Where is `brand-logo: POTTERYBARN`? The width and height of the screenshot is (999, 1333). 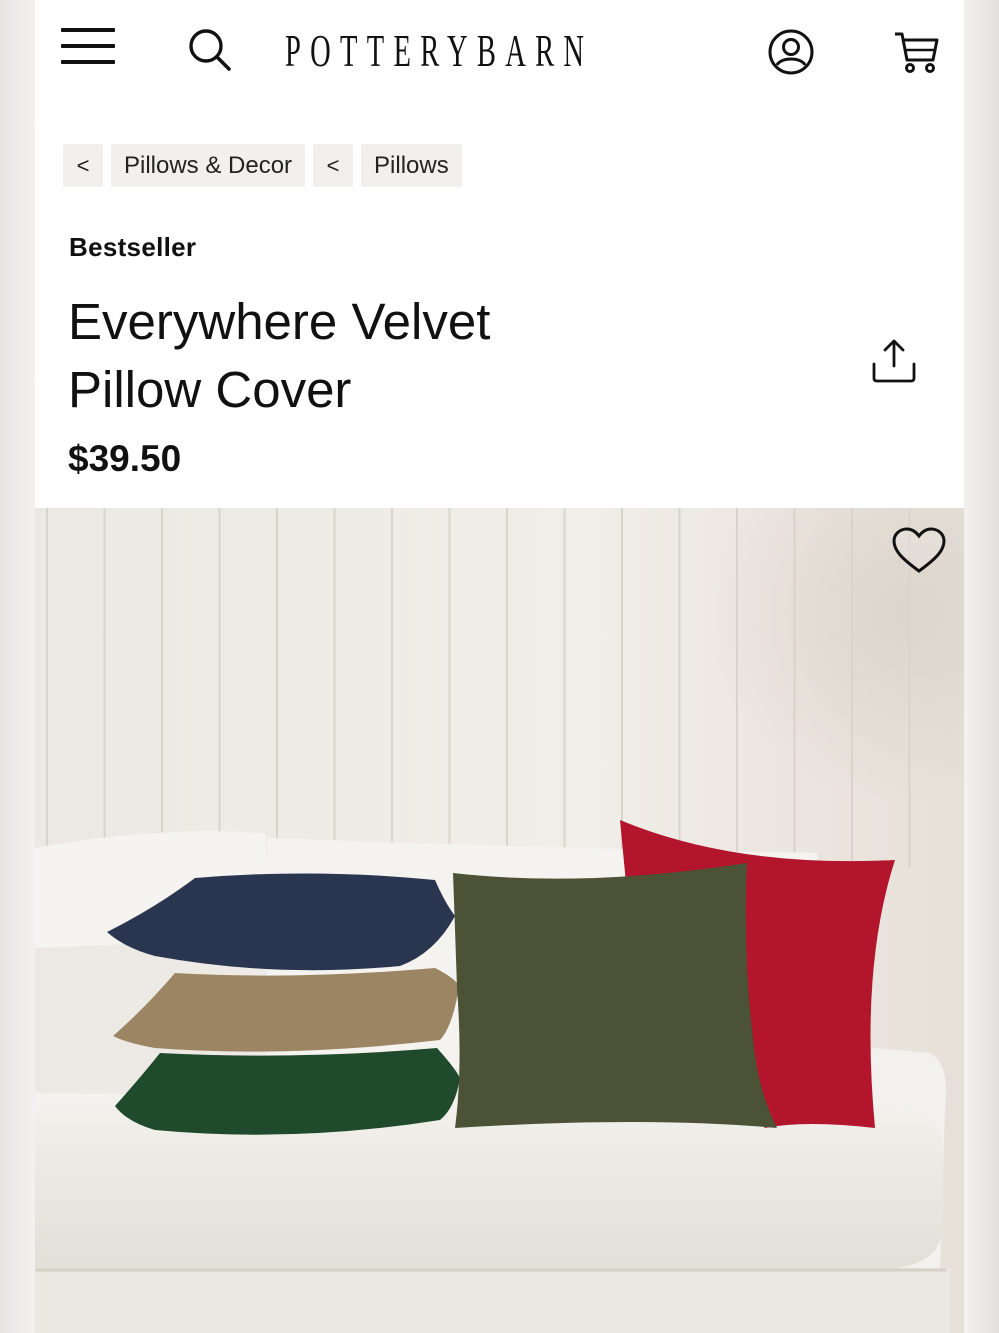
brand-logo: POTTERYBARN is located at coordinates (505, 51).